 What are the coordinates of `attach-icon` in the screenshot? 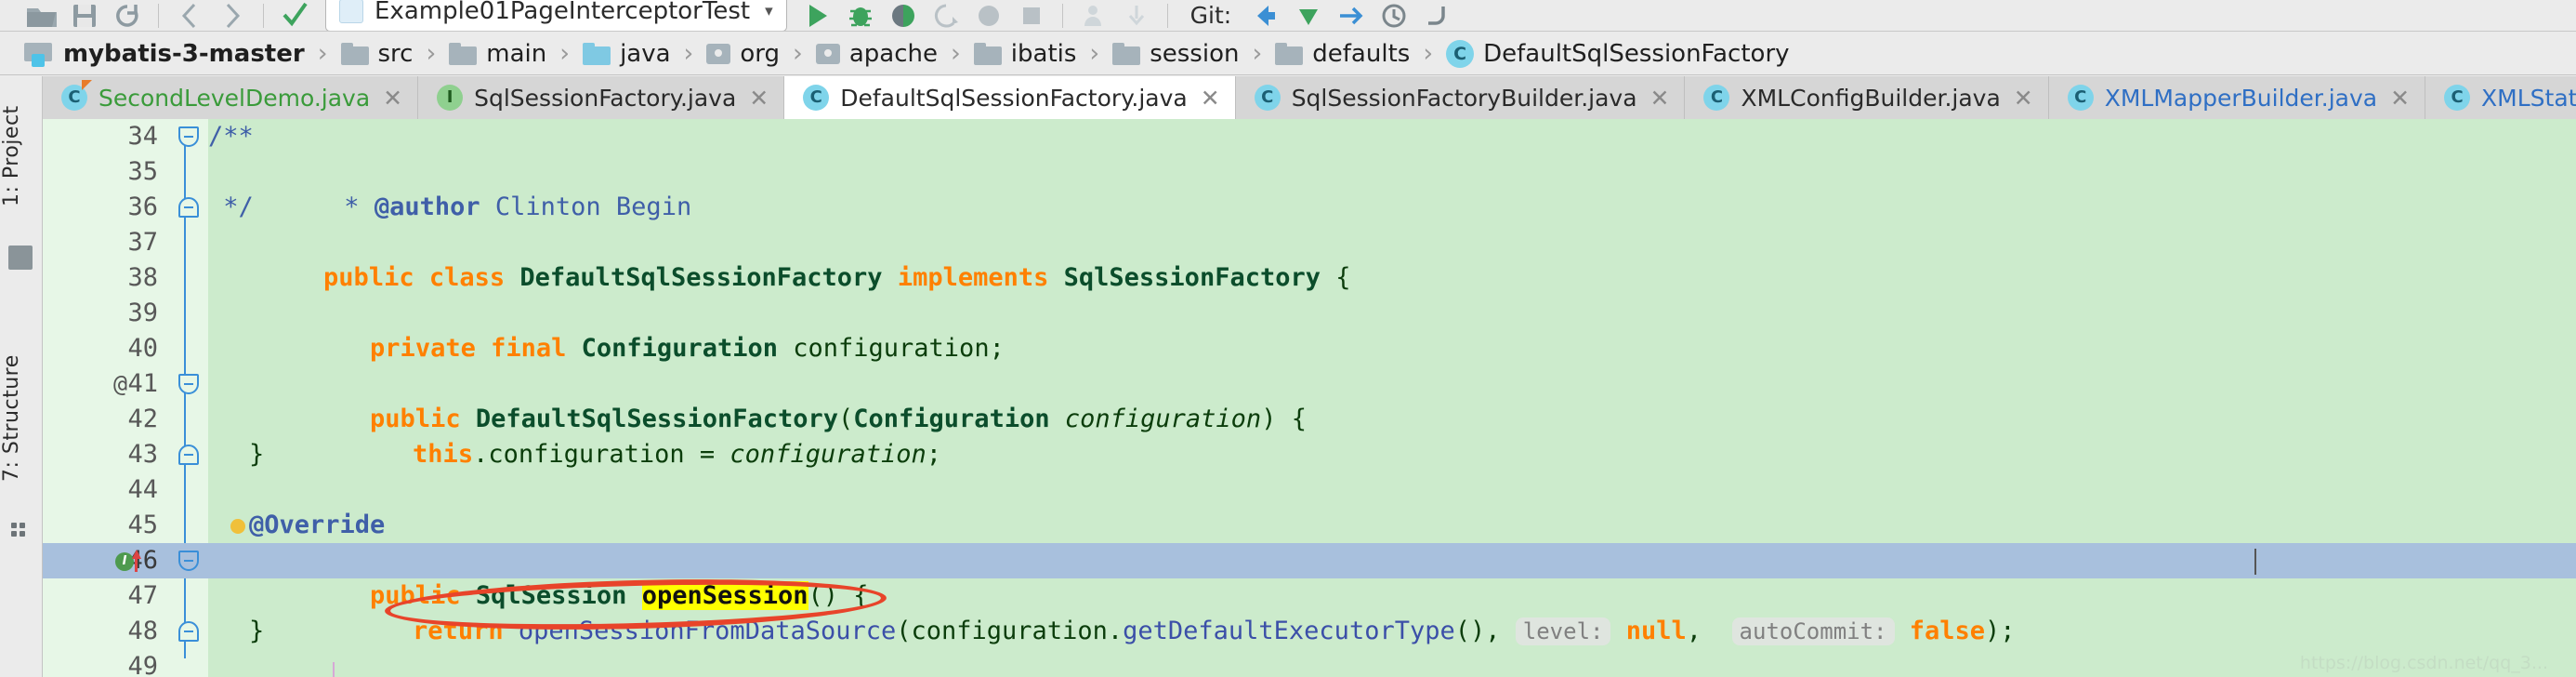 It's located at (1093, 15).